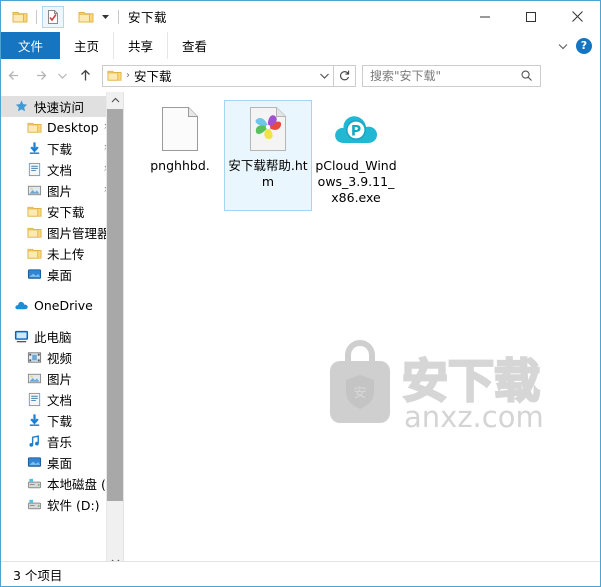 The height and width of the screenshot is (587, 601). What do you see at coordinates (66, 254) in the screenshot?
I see `sidebar-item-label: 未上传` at bounding box center [66, 254].